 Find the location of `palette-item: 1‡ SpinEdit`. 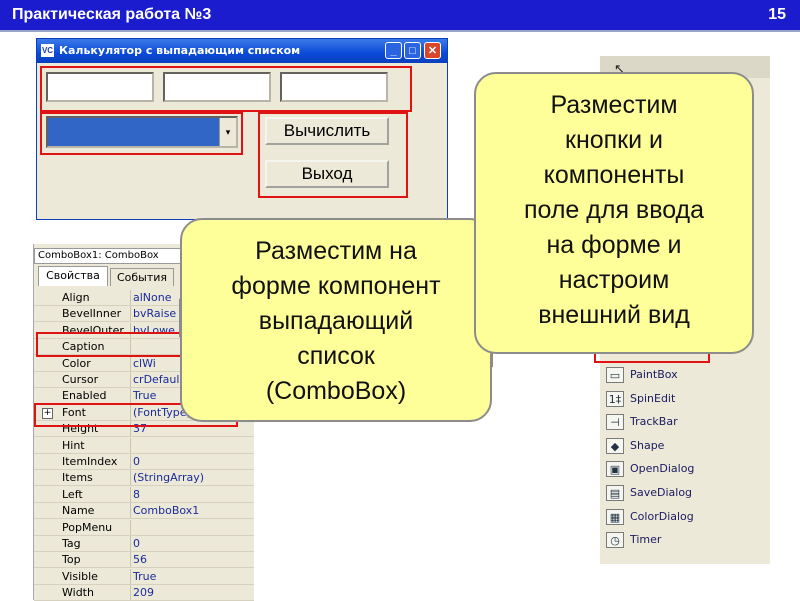

palette-item: 1‡ SpinEdit is located at coordinates (686, 399).